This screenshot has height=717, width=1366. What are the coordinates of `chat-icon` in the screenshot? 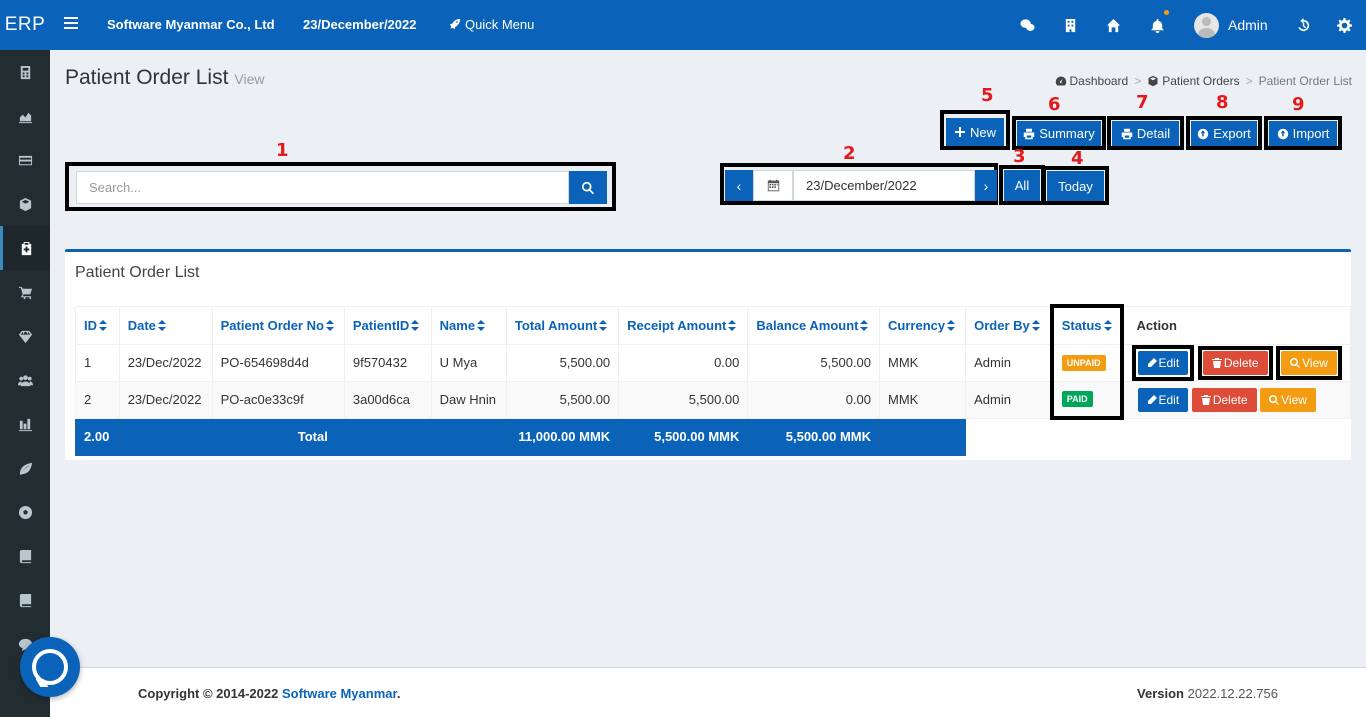 It's located at (50, 667).